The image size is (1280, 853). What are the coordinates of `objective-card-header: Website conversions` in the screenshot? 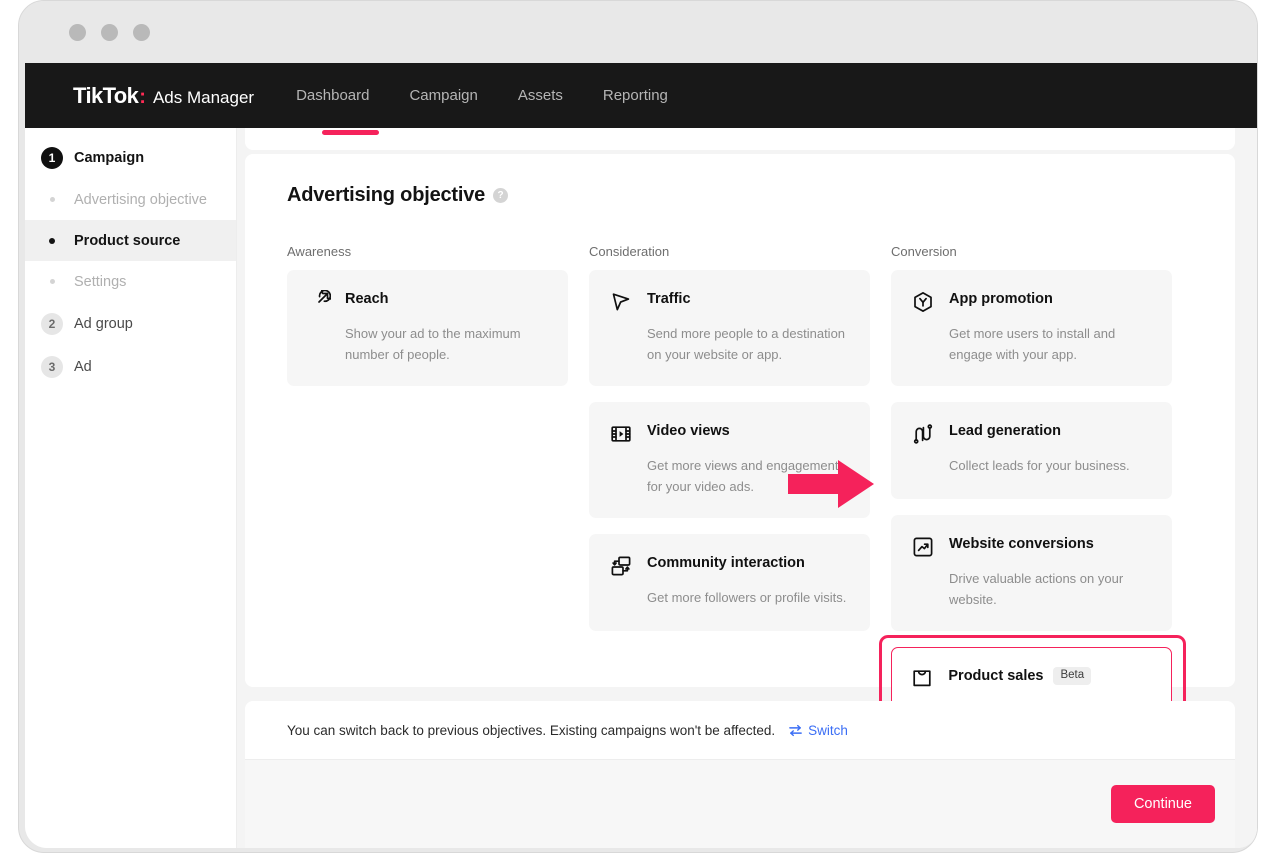 It's located at (1031, 546).